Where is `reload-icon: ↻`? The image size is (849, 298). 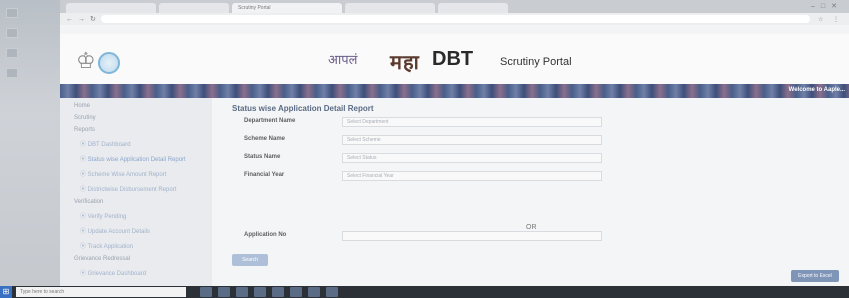 reload-icon: ↻ is located at coordinates (93, 19).